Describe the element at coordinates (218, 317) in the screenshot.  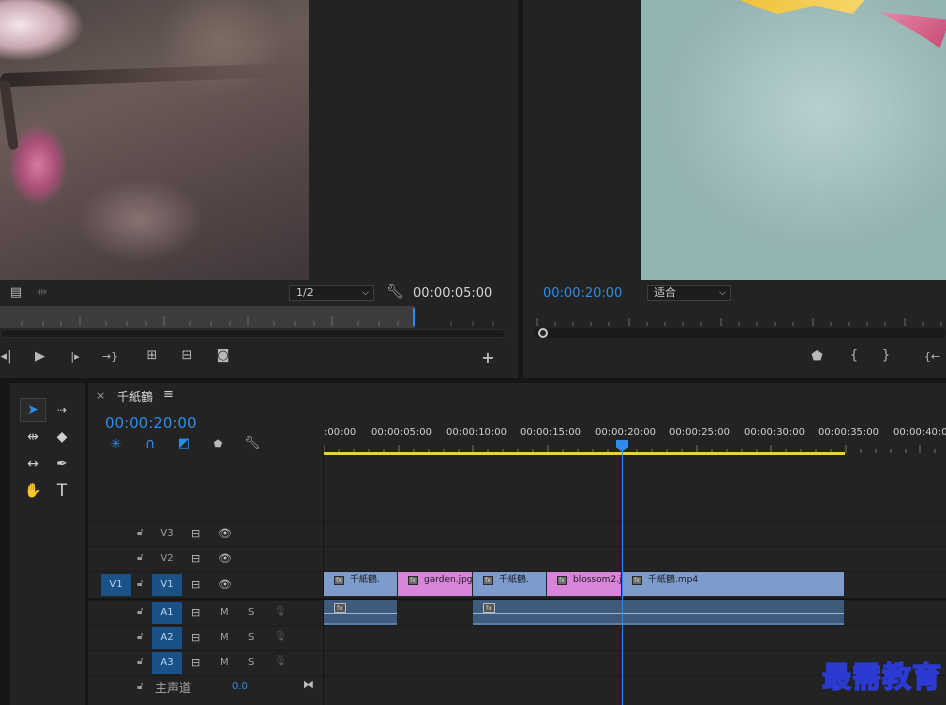
I see `ruler-ticks` at that location.